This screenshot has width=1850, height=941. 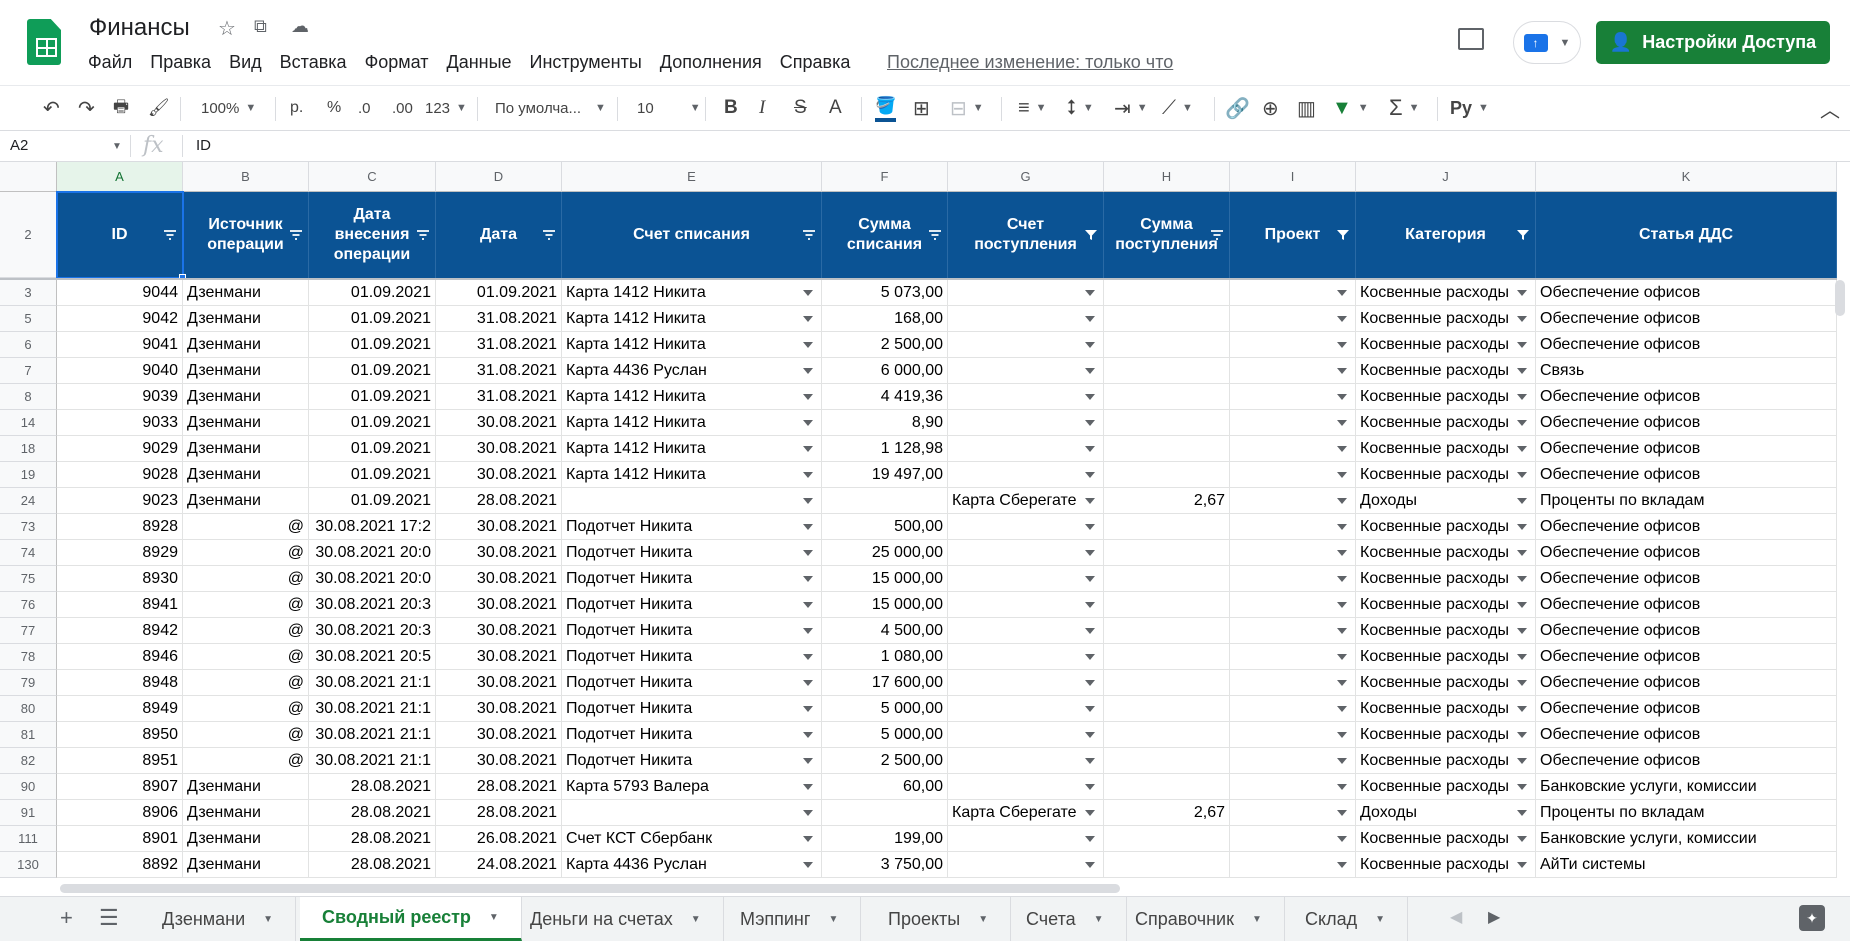 What do you see at coordinates (1270, 108) in the screenshot?
I see `comment-add-icon: ⊕` at bounding box center [1270, 108].